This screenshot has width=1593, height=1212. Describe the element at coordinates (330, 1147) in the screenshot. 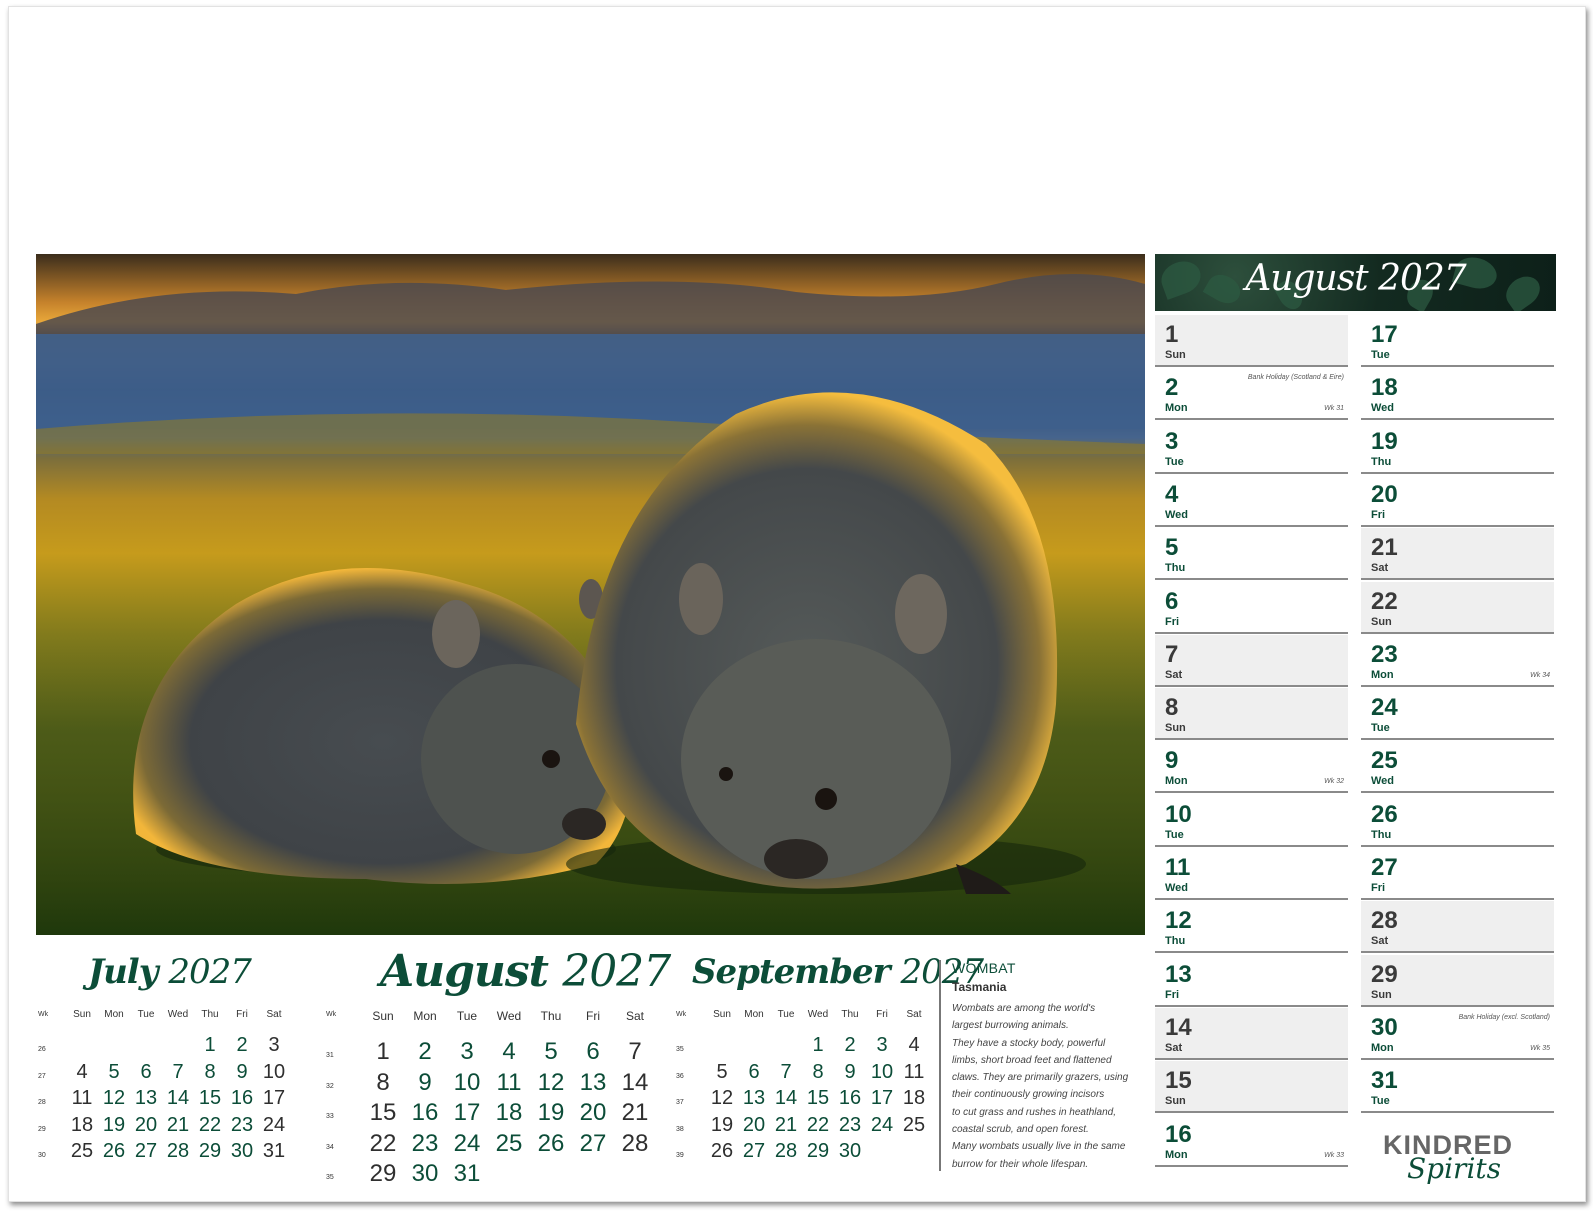

I see `mini-week-number: 34` at that location.